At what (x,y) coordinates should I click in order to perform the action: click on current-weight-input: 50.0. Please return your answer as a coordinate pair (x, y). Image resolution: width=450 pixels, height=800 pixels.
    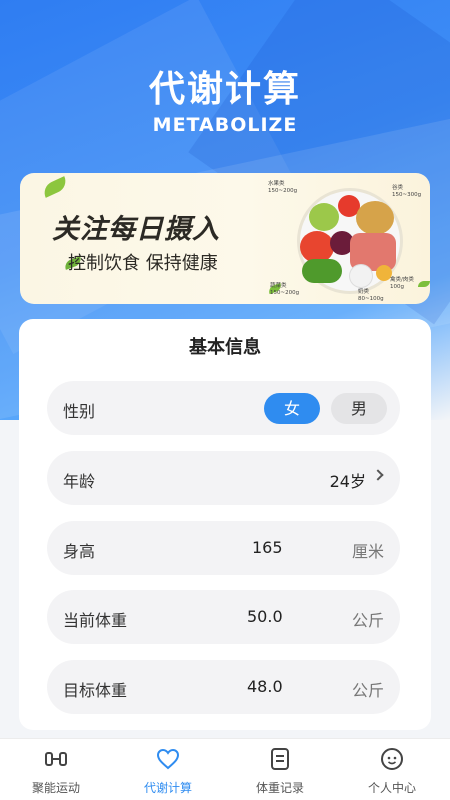
    Looking at the image, I should click on (265, 616).